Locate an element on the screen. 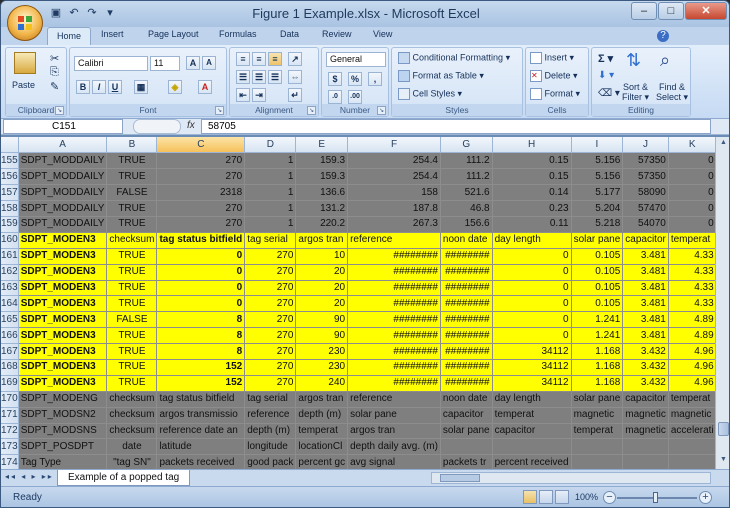  column-header-i: I is located at coordinates (597, 145).